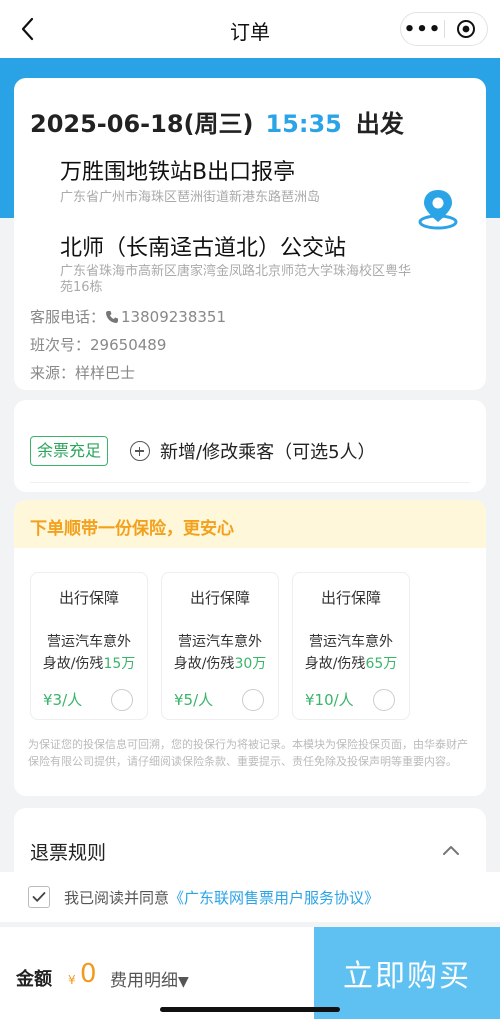 The image size is (500, 1019). I want to click on departure-suffix: 出发, so click(379, 124).